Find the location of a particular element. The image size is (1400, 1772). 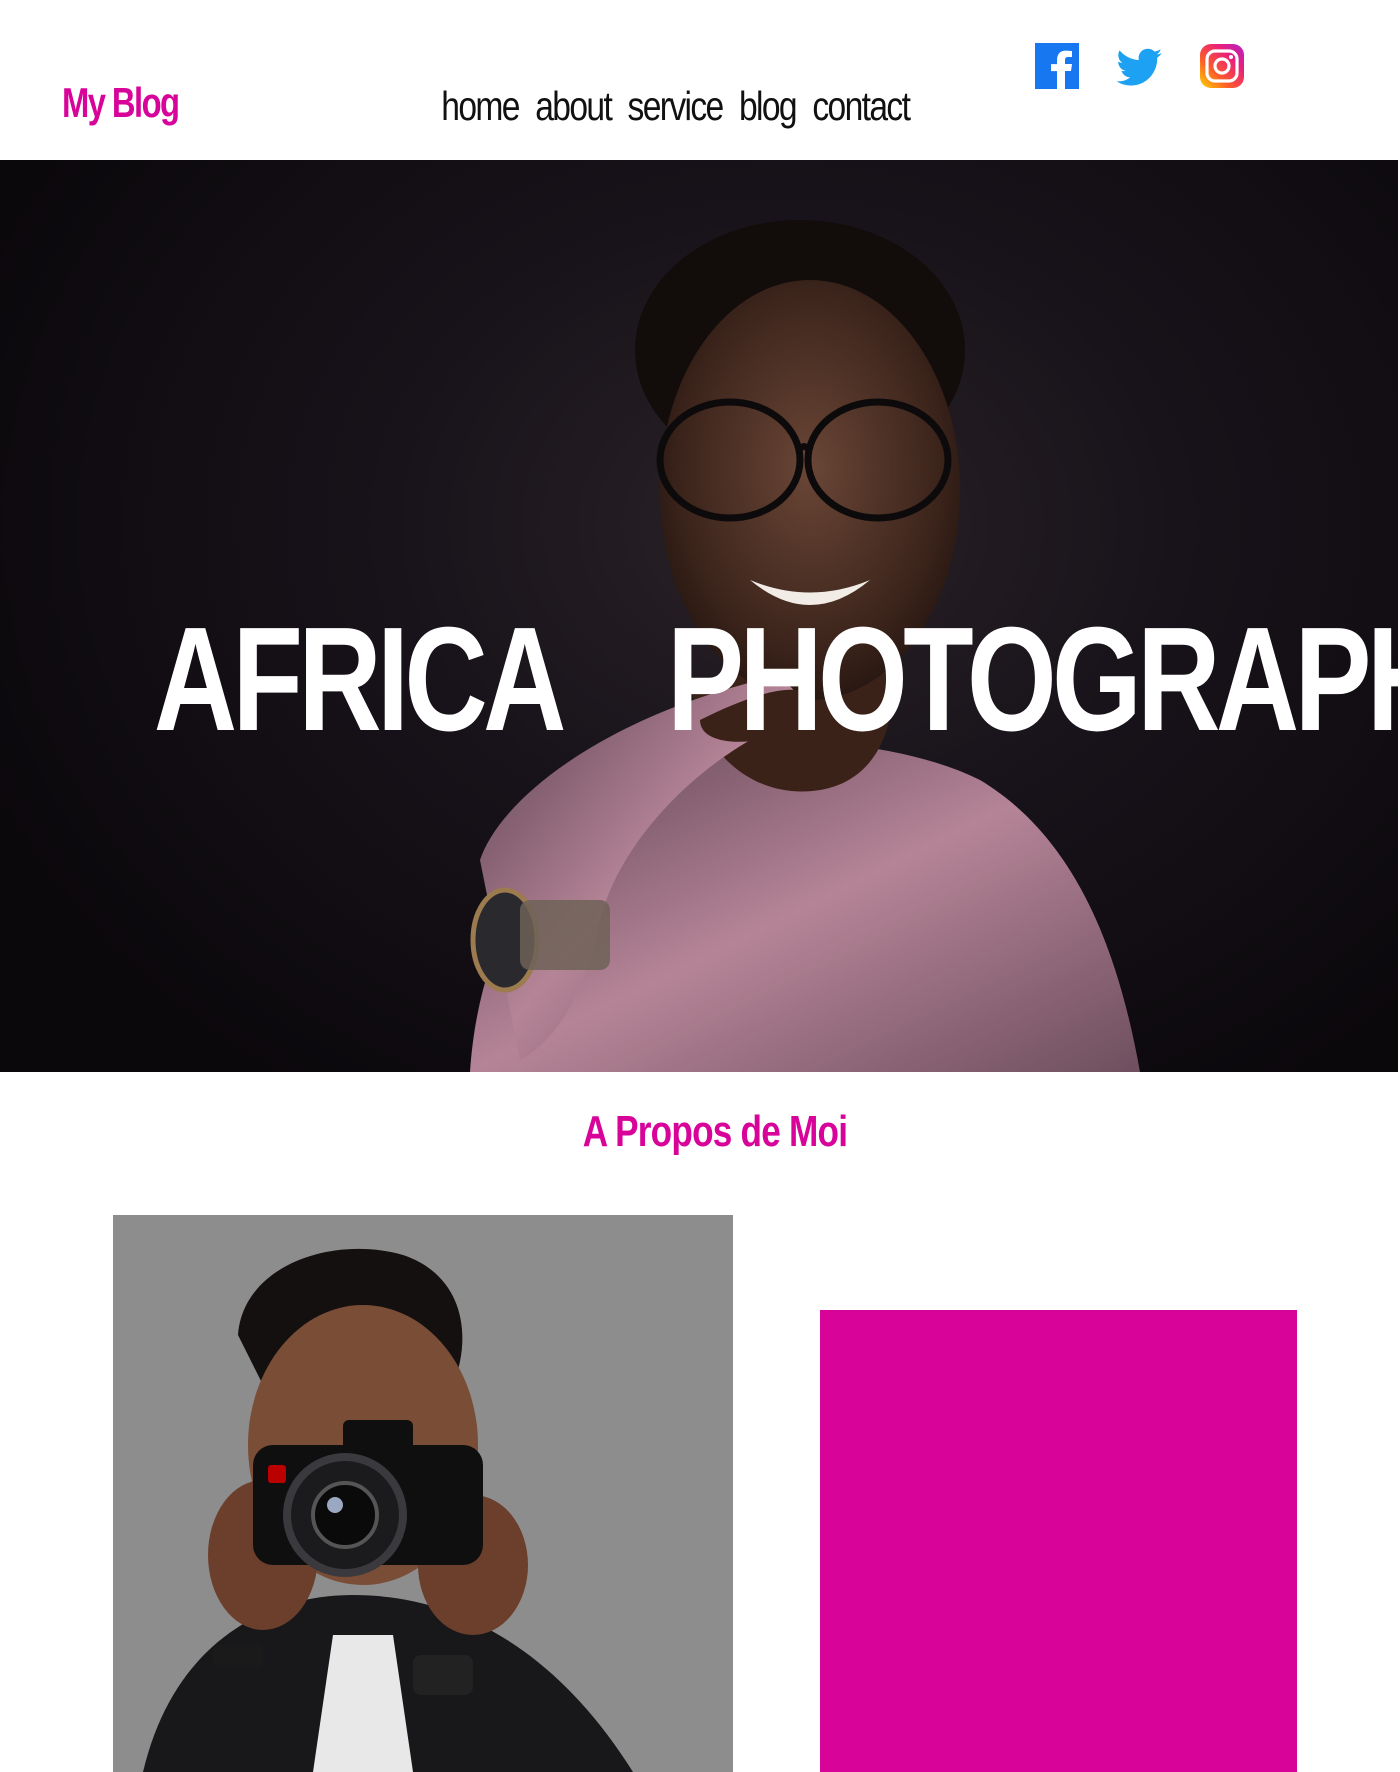

nav-item-contact: contact is located at coordinates (860, 106).